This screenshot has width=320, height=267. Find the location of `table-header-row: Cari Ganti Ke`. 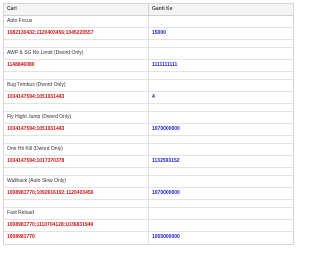

table-header-row: Cari Ganti Ke is located at coordinates (148, 10).